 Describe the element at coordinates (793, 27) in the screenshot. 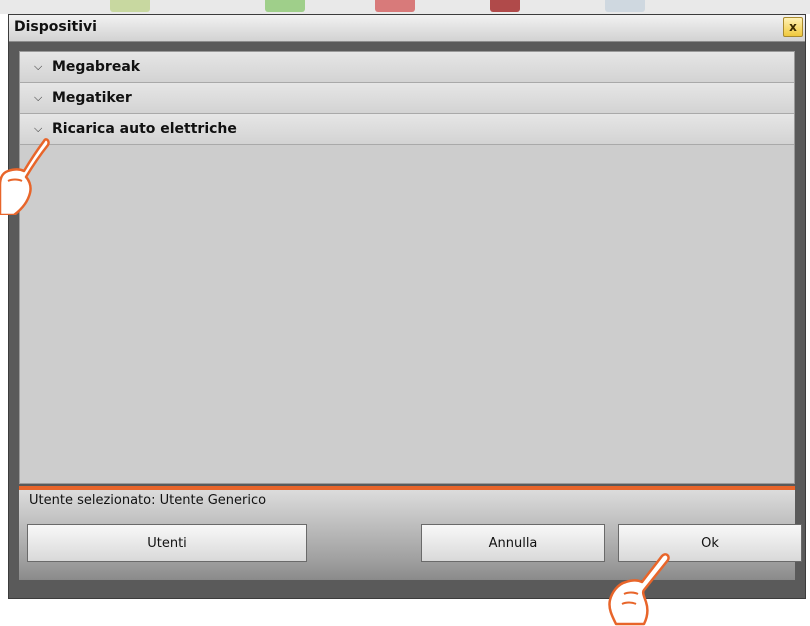

I see `close-button: x` at that location.